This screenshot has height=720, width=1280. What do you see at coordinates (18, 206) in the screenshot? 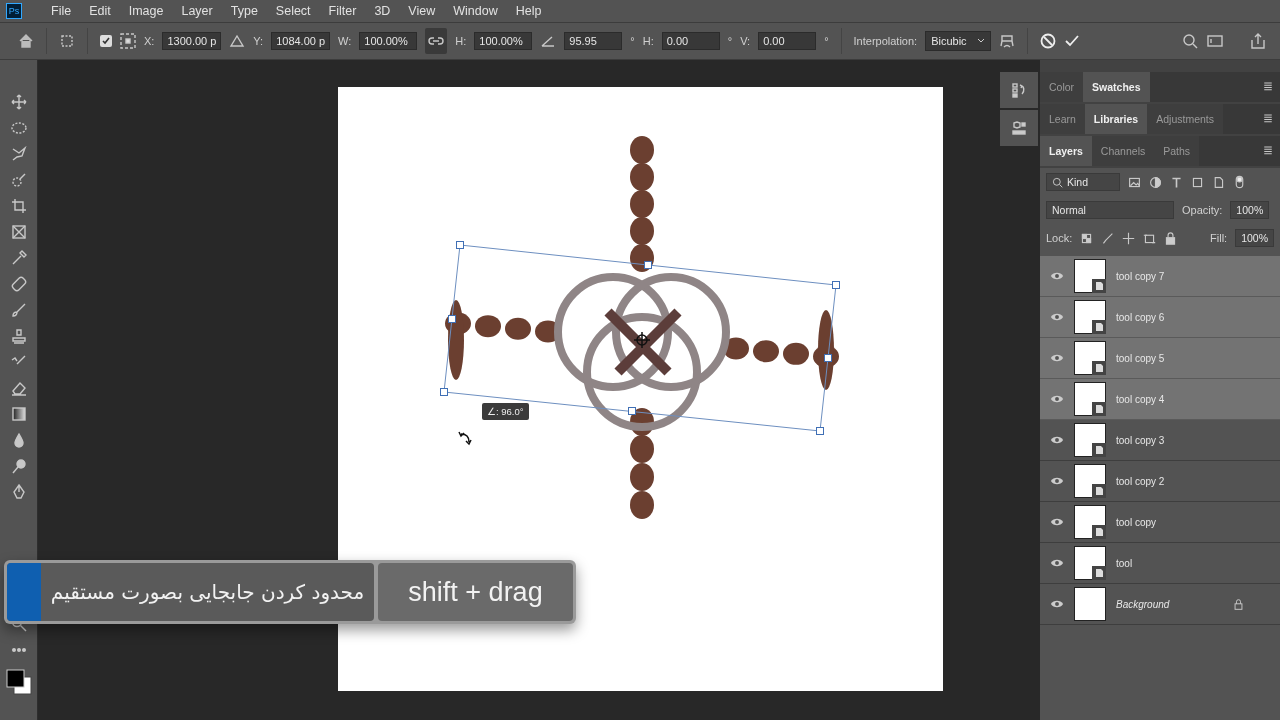
I see `crop-icon` at bounding box center [18, 206].